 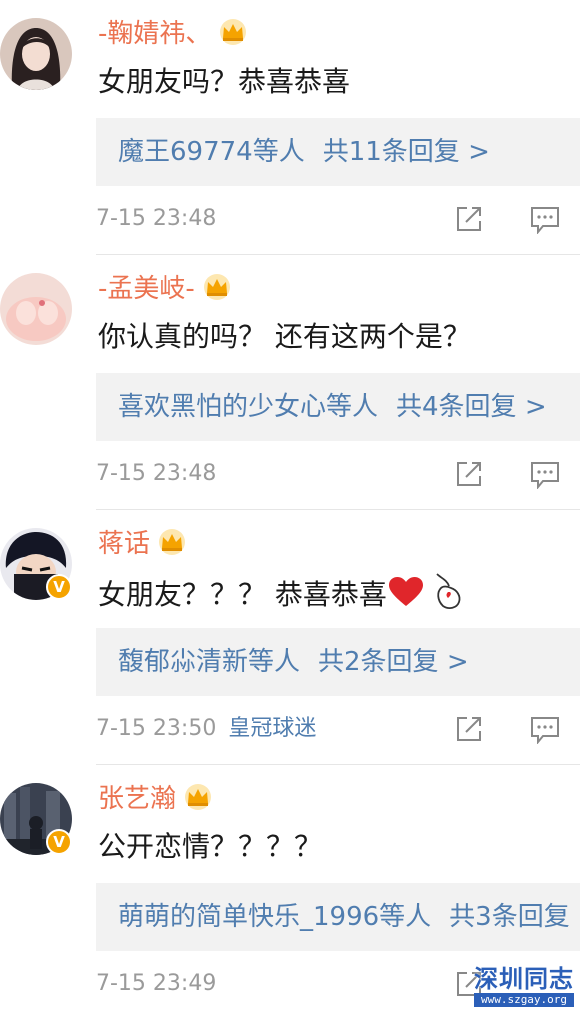 I want to click on replies-summary: 喜欢黑怕的少女心等人 共4条回复 >, so click(x=338, y=407).